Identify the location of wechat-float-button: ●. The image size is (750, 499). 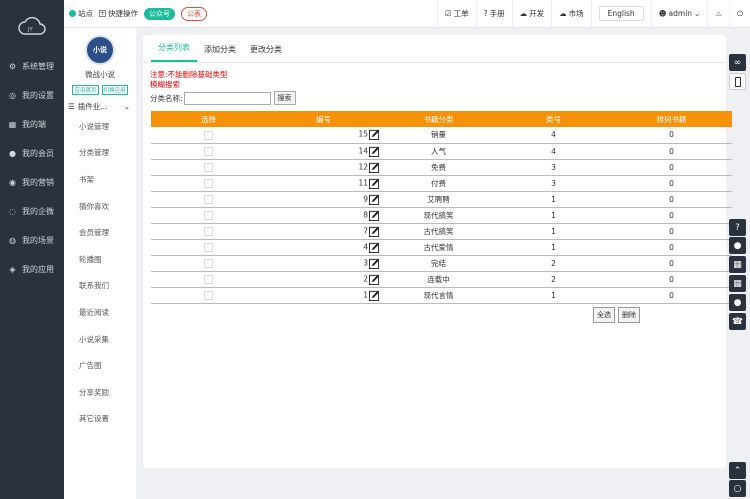
(737, 302).